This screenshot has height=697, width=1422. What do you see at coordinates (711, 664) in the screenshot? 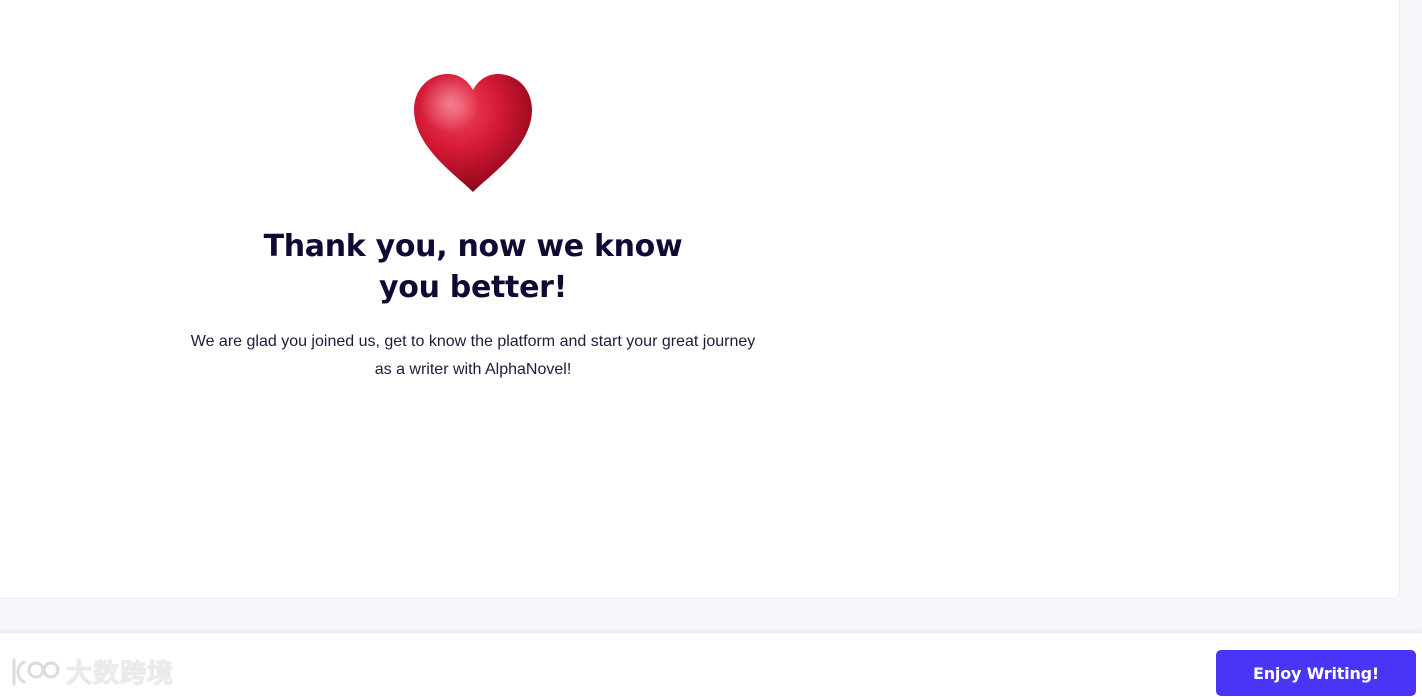
I see `footer-bar: 大数跨境 Enjoy Writing!` at bounding box center [711, 664].